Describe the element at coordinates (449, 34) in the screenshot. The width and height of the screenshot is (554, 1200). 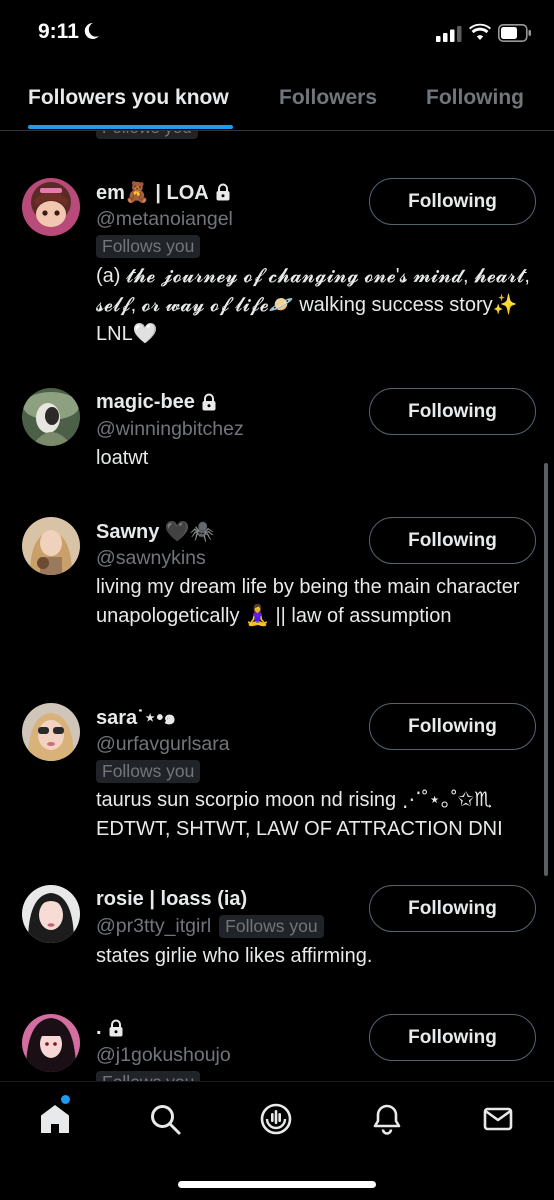
I see `signal-icon` at that location.